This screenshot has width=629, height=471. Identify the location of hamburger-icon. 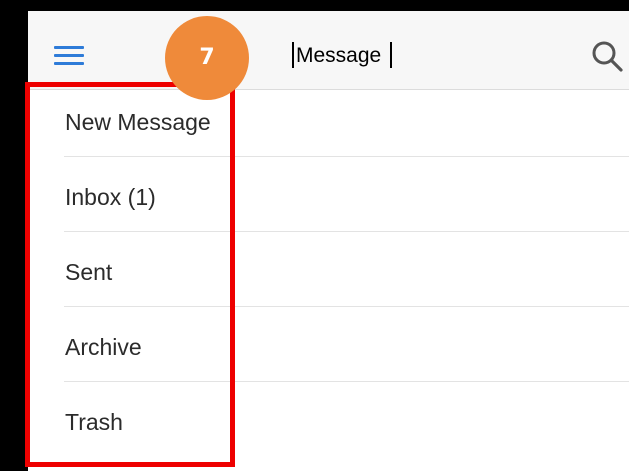
(69, 56).